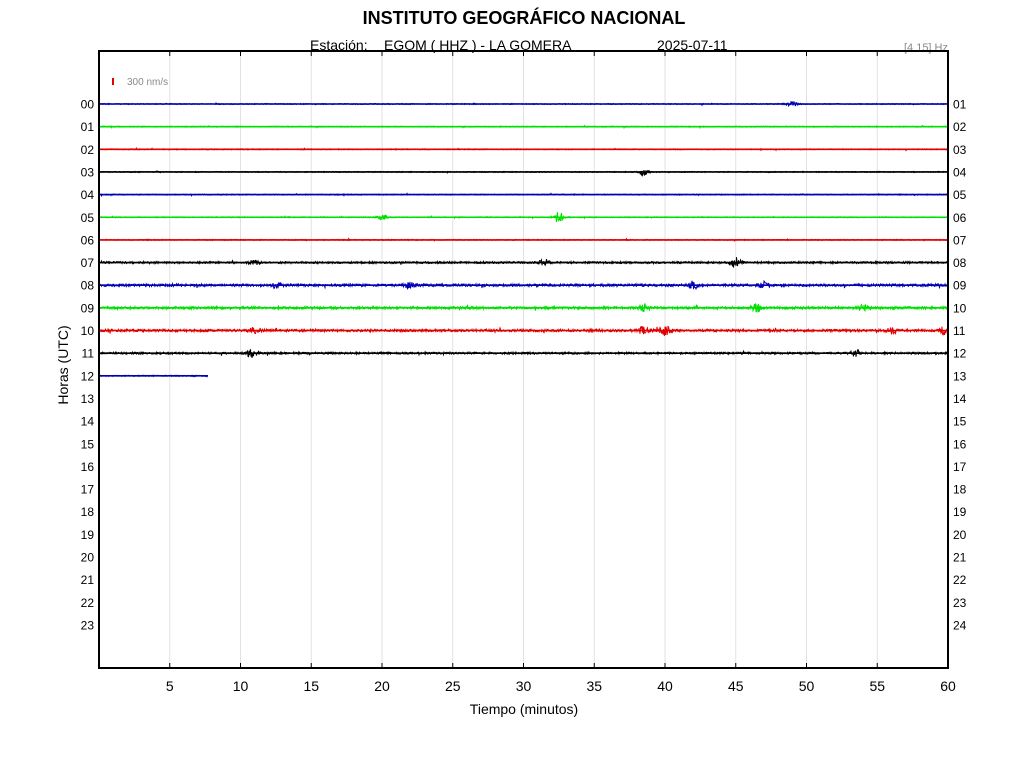 The width and height of the screenshot is (1024, 768). I want to click on x-tick-label: 45, so click(736, 686).